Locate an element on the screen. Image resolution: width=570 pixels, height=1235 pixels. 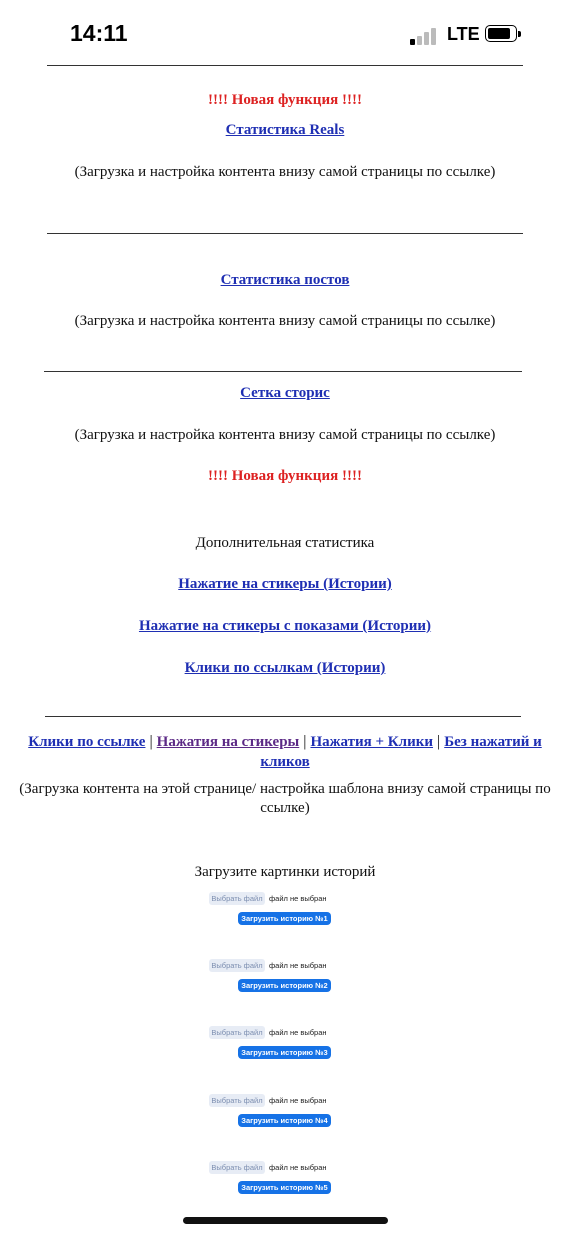
home-indicator is located at coordinates (285, 1220).